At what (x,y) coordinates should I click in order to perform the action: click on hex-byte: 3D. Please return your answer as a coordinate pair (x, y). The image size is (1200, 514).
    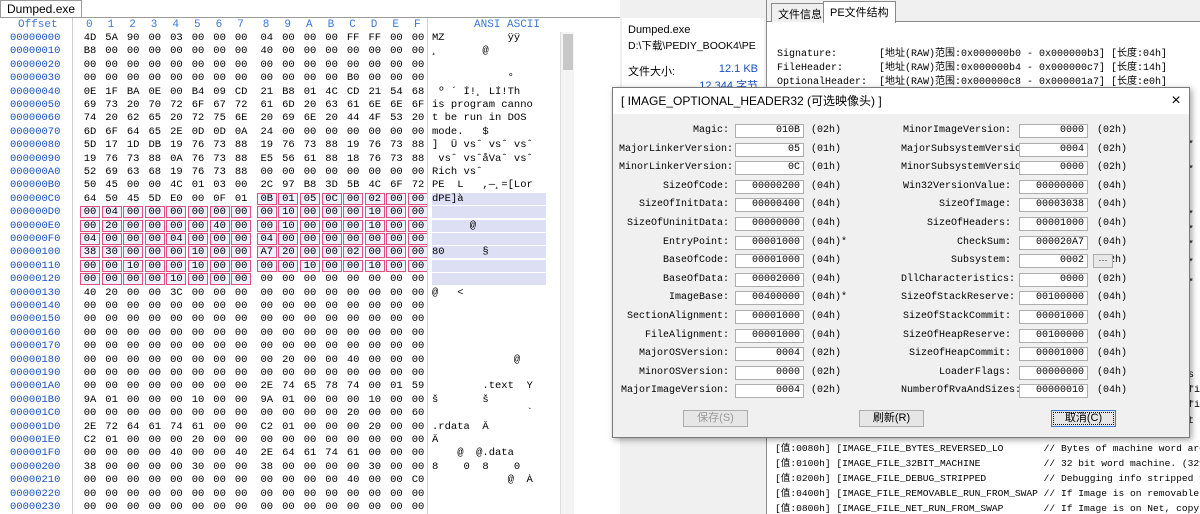
    Looking at the image, I should click on (332, 185).